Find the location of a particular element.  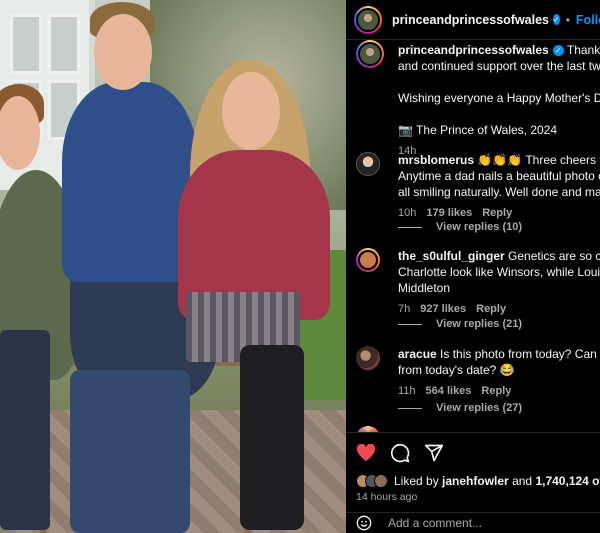

comment-text: Is this photo from today? Can they ad is located at coordinates (520, 354).